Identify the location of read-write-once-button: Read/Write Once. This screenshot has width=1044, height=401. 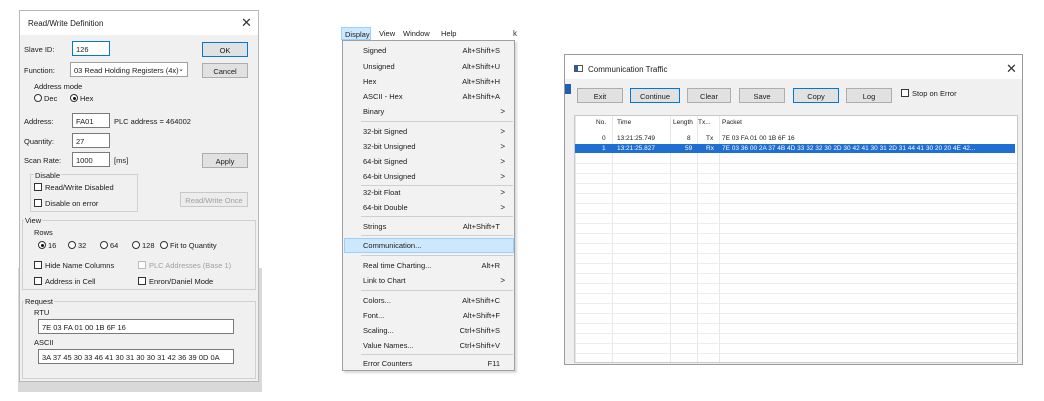
(214, 199).